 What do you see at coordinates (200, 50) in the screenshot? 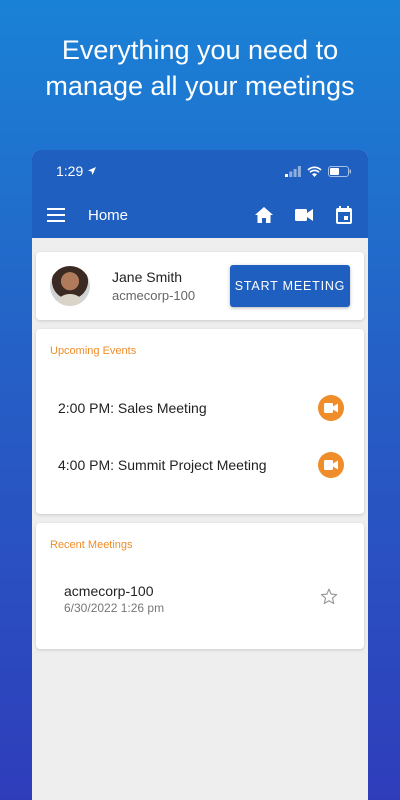
I see `headline-line-1: Everything you need to` at bounding box center [200, 50].